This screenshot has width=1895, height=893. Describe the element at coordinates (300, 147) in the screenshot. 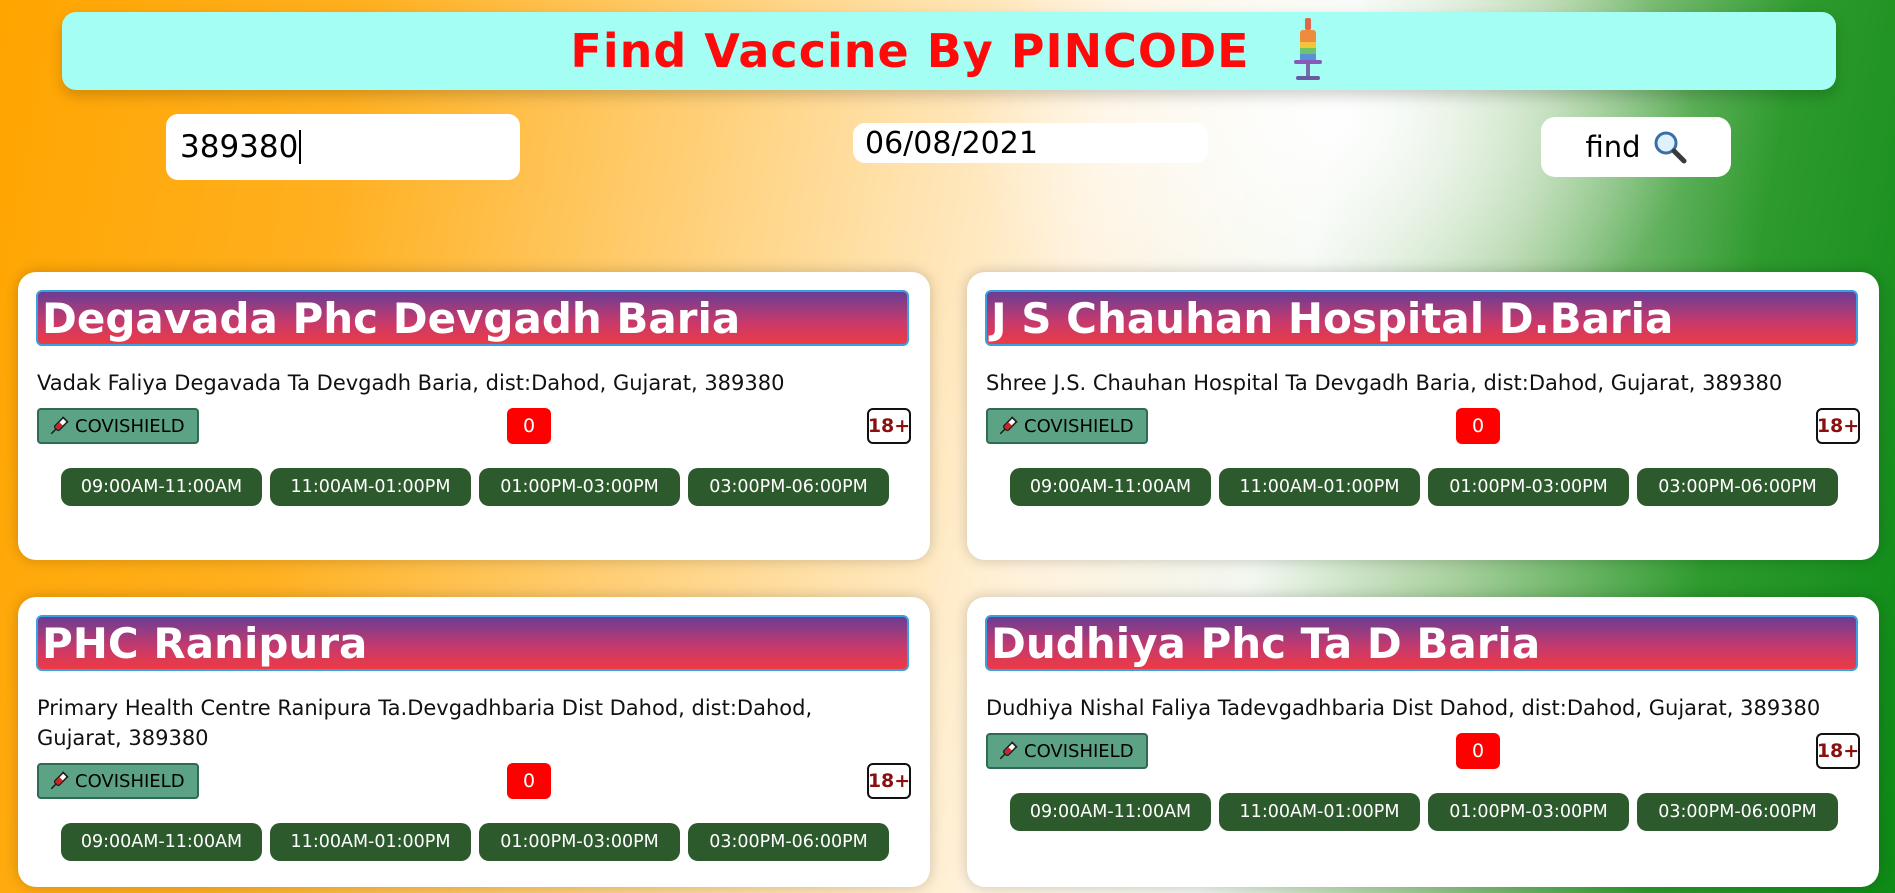

I see `text-caret` at that location.